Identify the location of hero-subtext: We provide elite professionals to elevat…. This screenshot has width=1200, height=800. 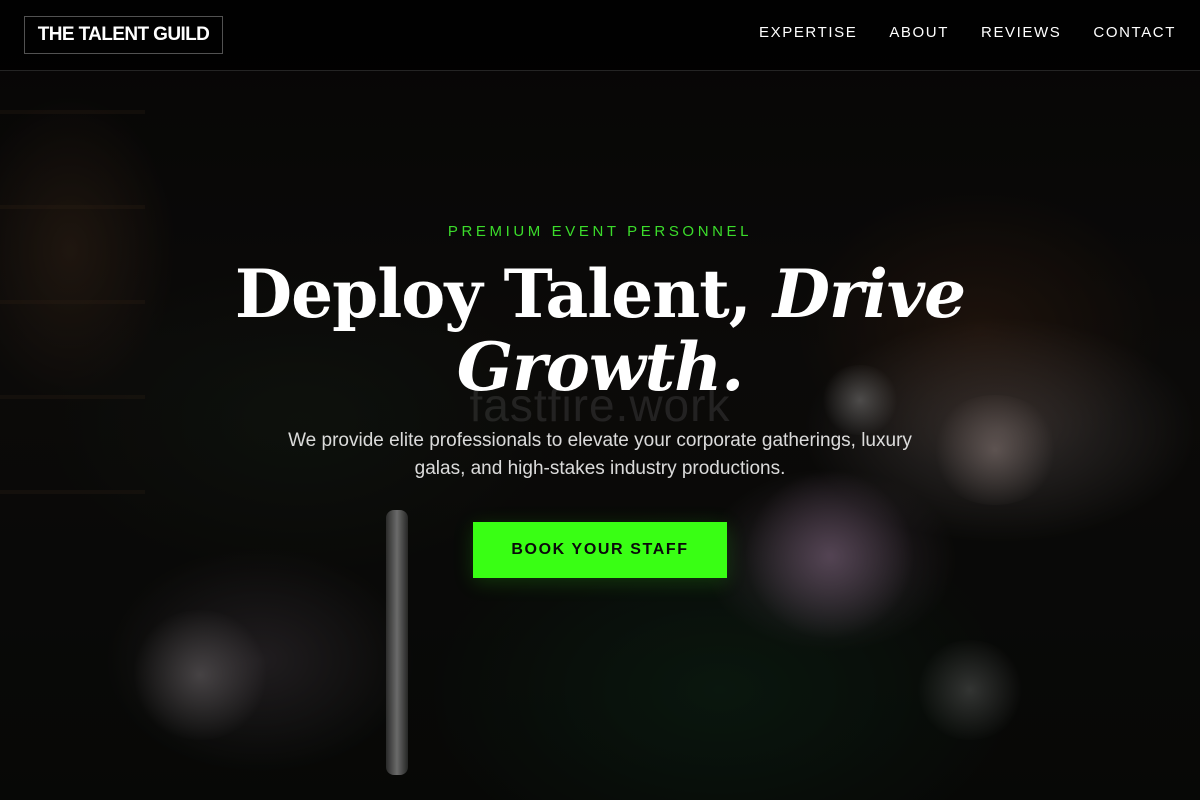
(600, 454).